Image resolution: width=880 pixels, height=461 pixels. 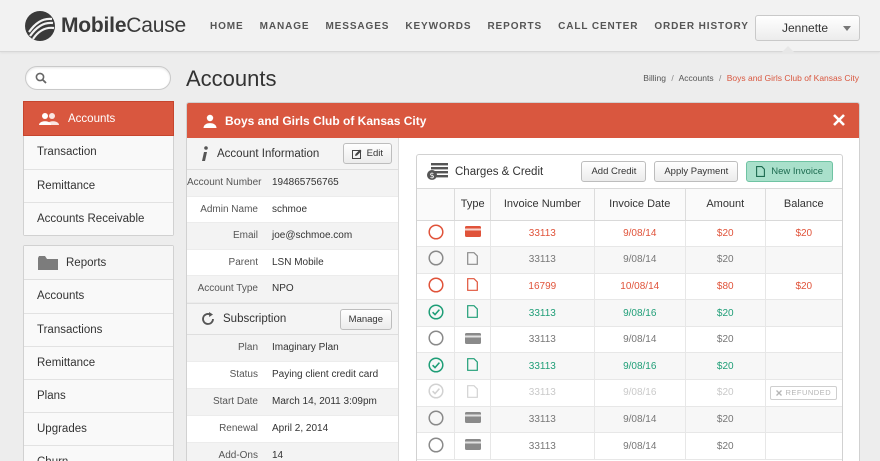 What do you see at coordinates (614, 171) in the screenshot?
I see `add-credit-button: Add Credit` at bounding box center [614, 171].